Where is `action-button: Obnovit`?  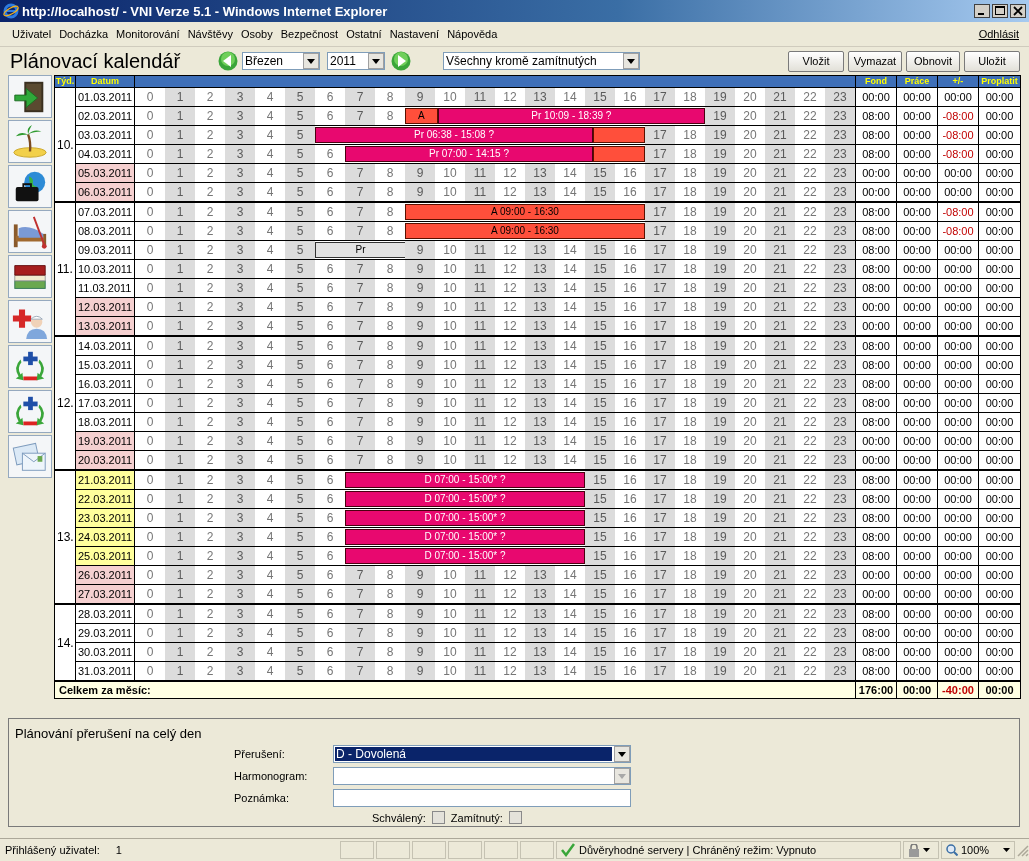 action-button: Obnovit is located at coordinates (933, 61).